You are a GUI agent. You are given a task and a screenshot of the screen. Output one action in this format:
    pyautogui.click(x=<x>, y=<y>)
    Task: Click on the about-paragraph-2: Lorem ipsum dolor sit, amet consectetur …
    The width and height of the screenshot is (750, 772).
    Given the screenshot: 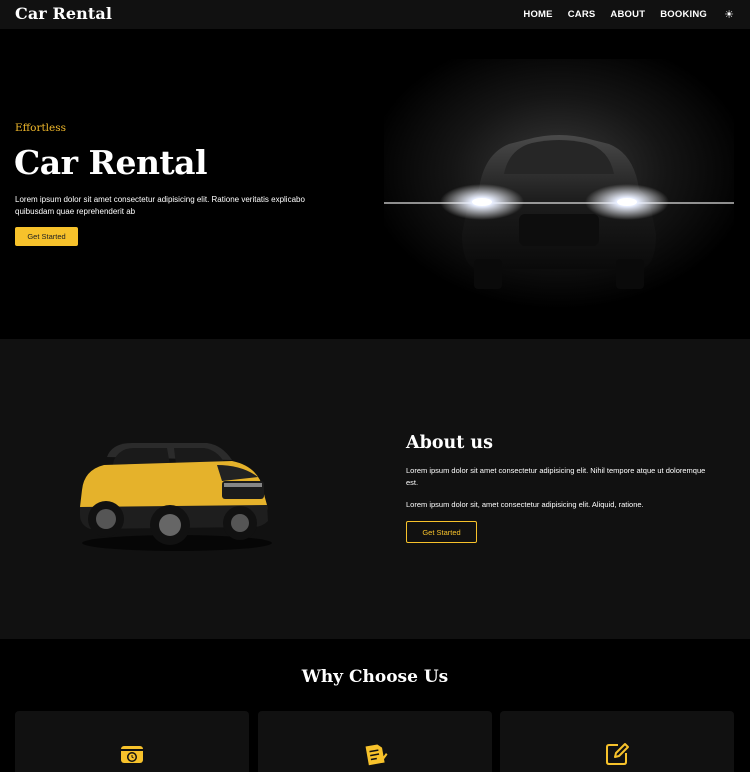 What is the action you would take?
    pyautogui.click(x=525, y=504)
    